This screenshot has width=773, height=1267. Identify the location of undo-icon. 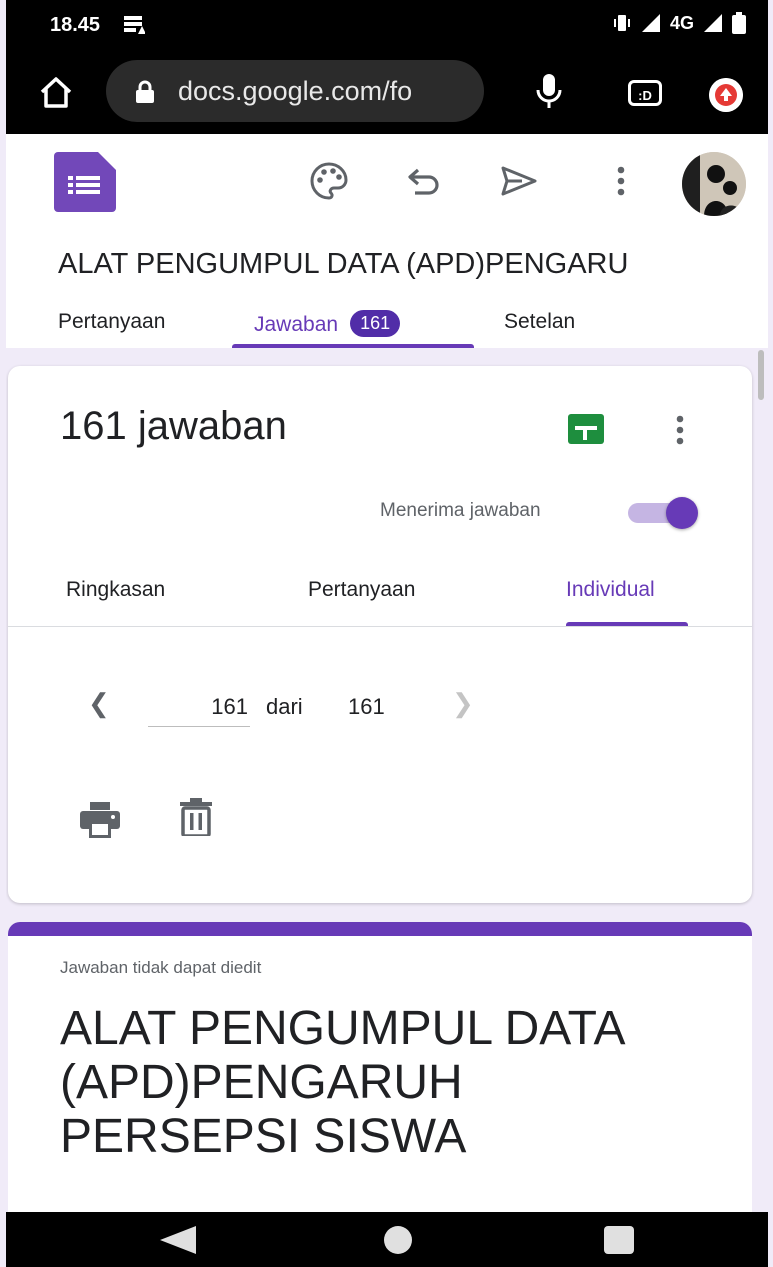
(425, 181).